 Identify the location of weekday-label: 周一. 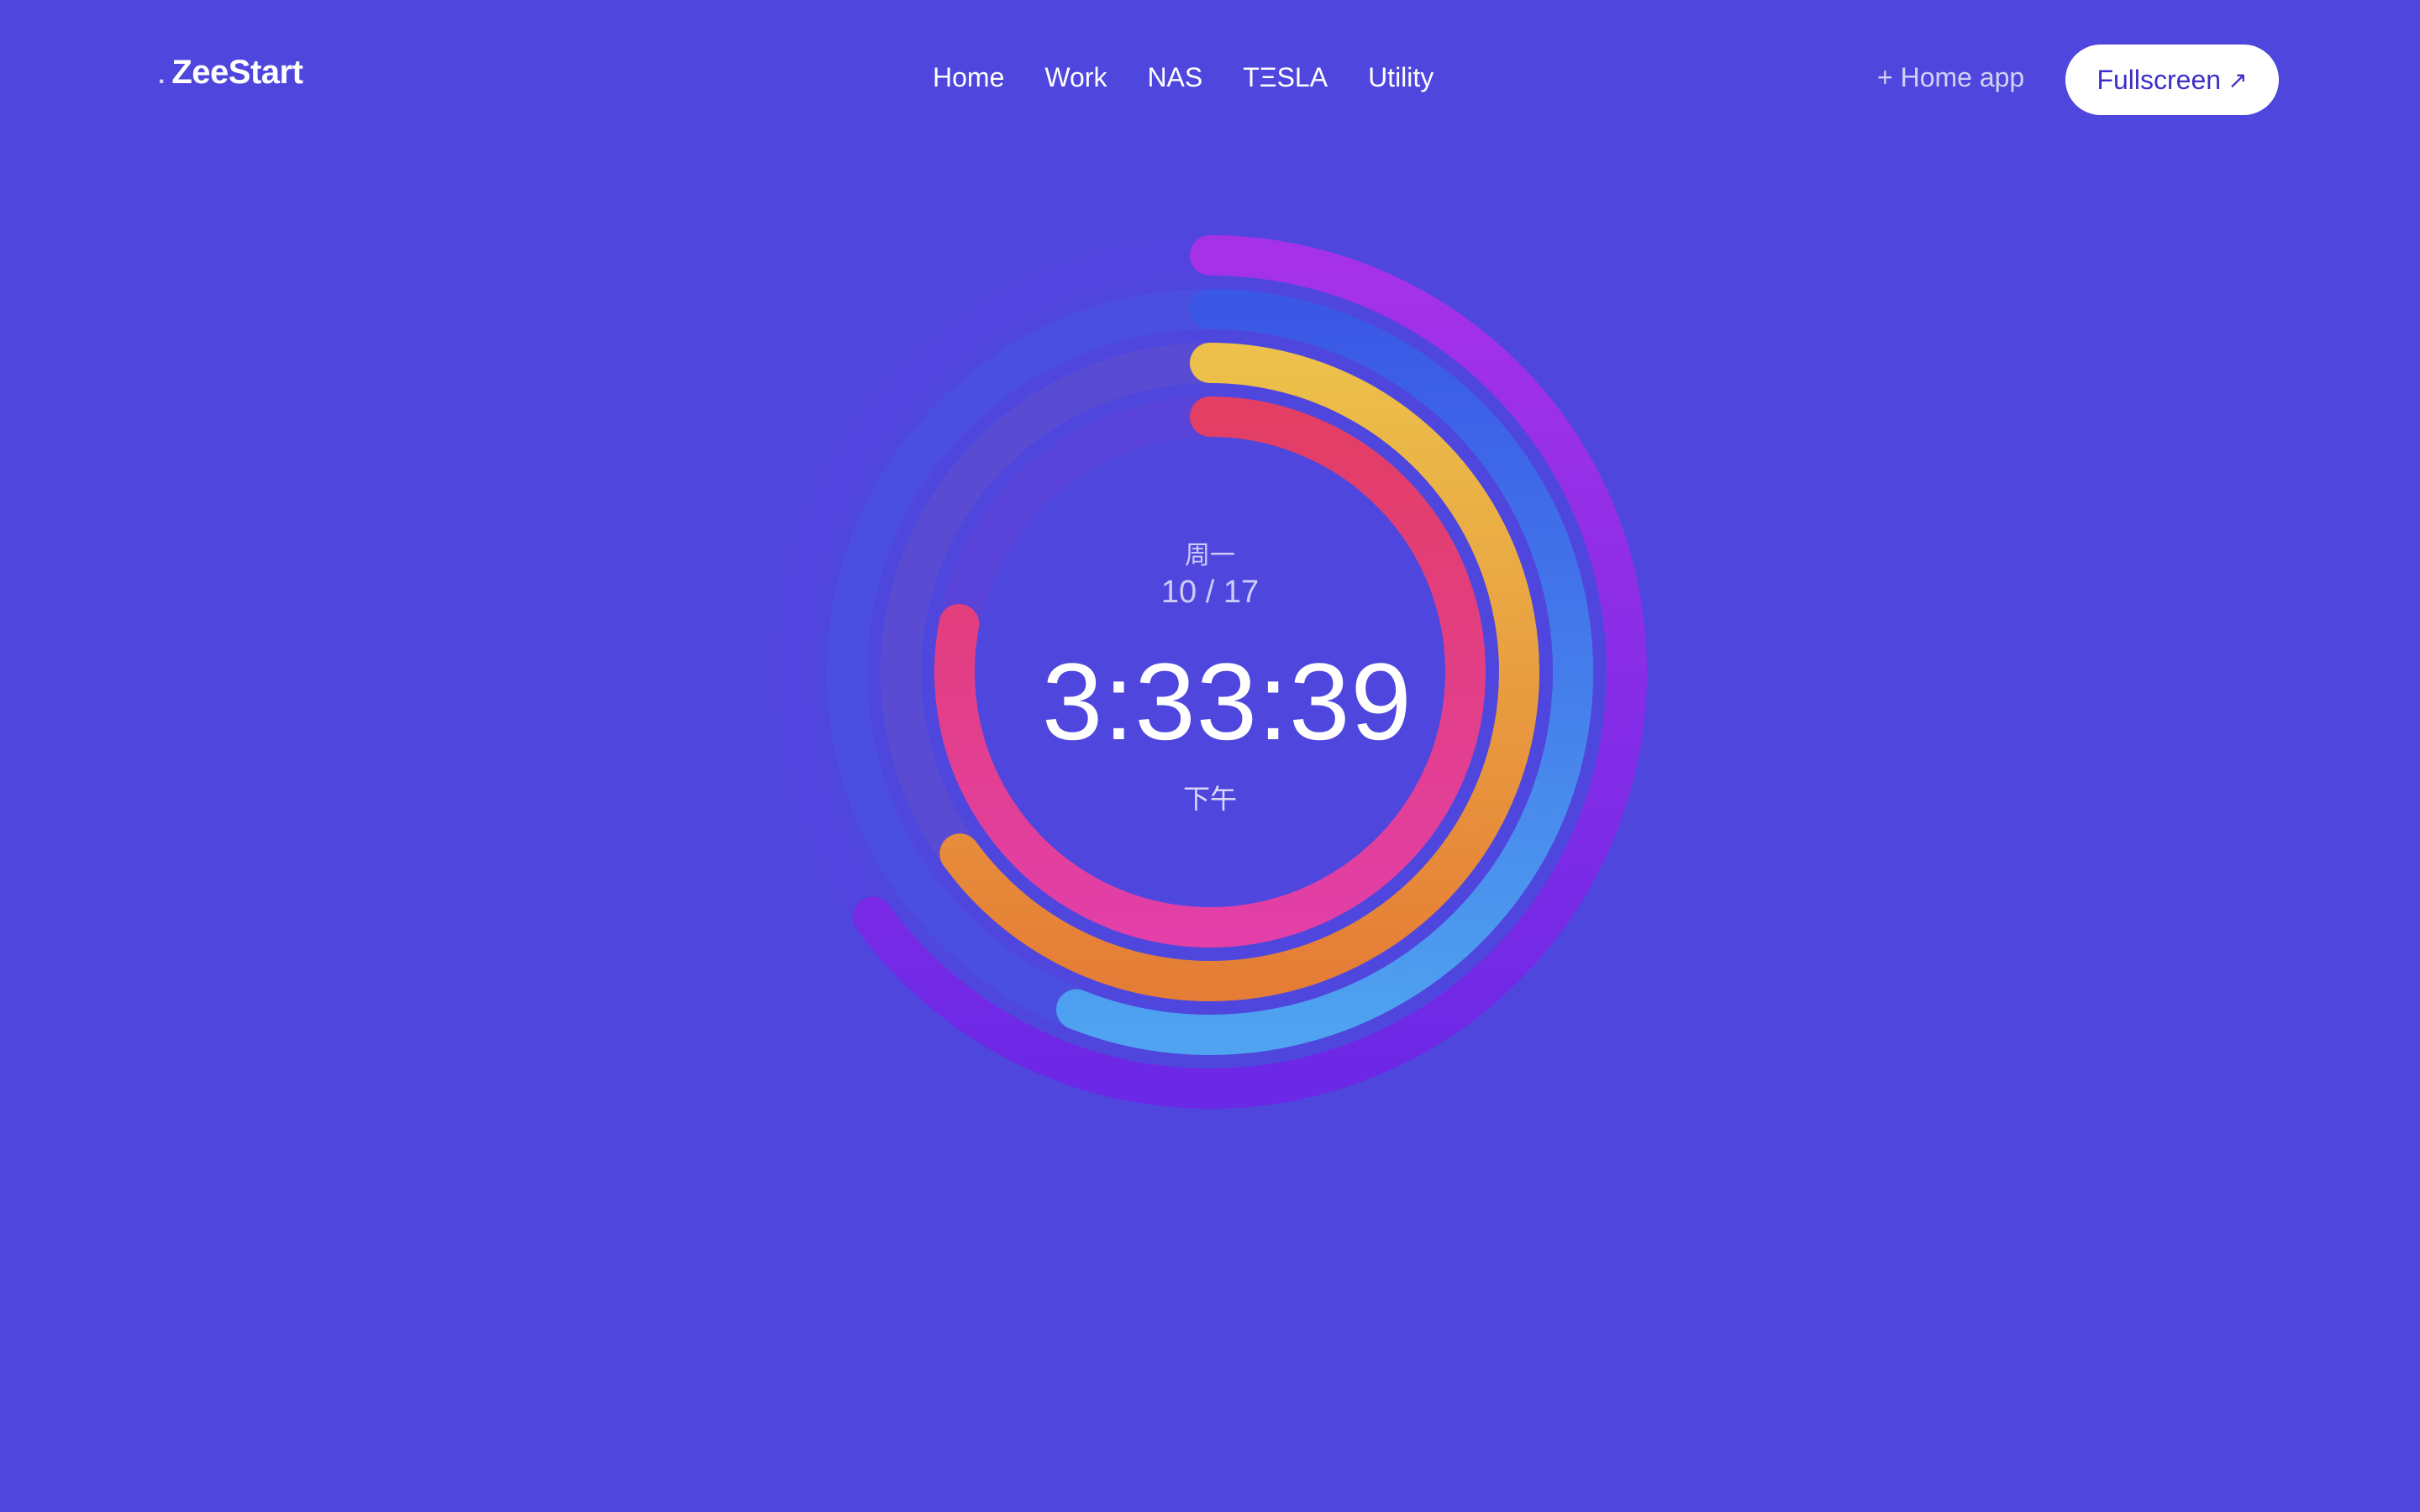
(1210, 556).